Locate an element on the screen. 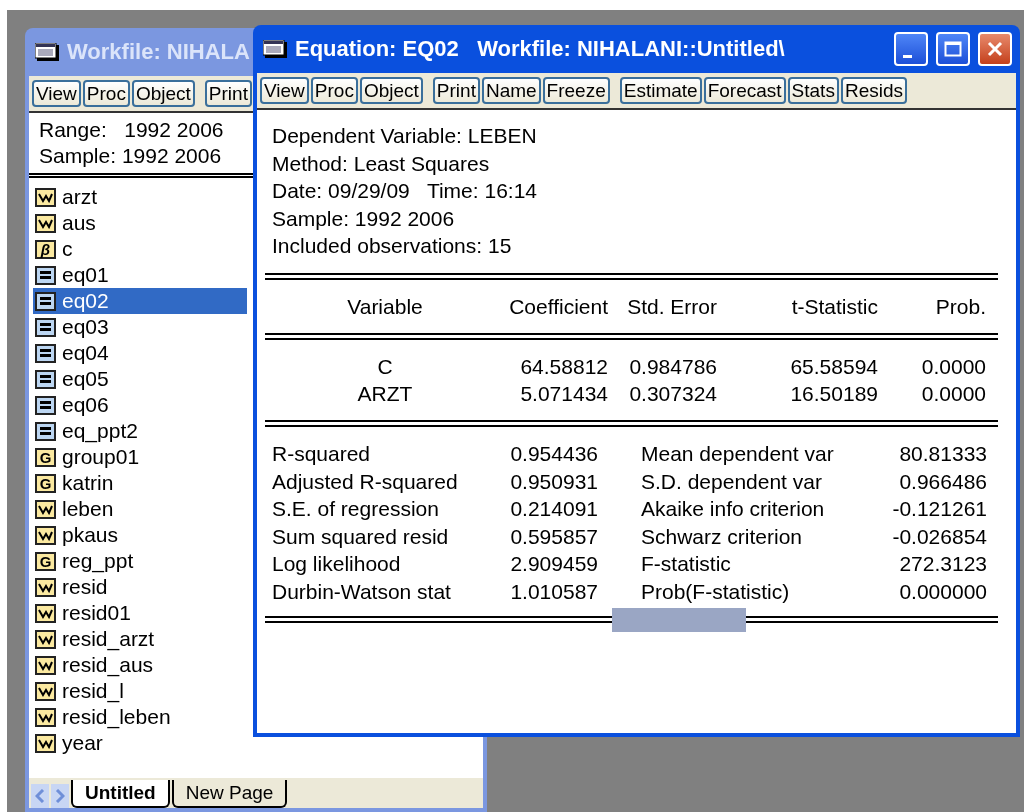 The width and height of the screenshot is (1024, 812). object-item: resid_leben is located at coordinates (140, 717).